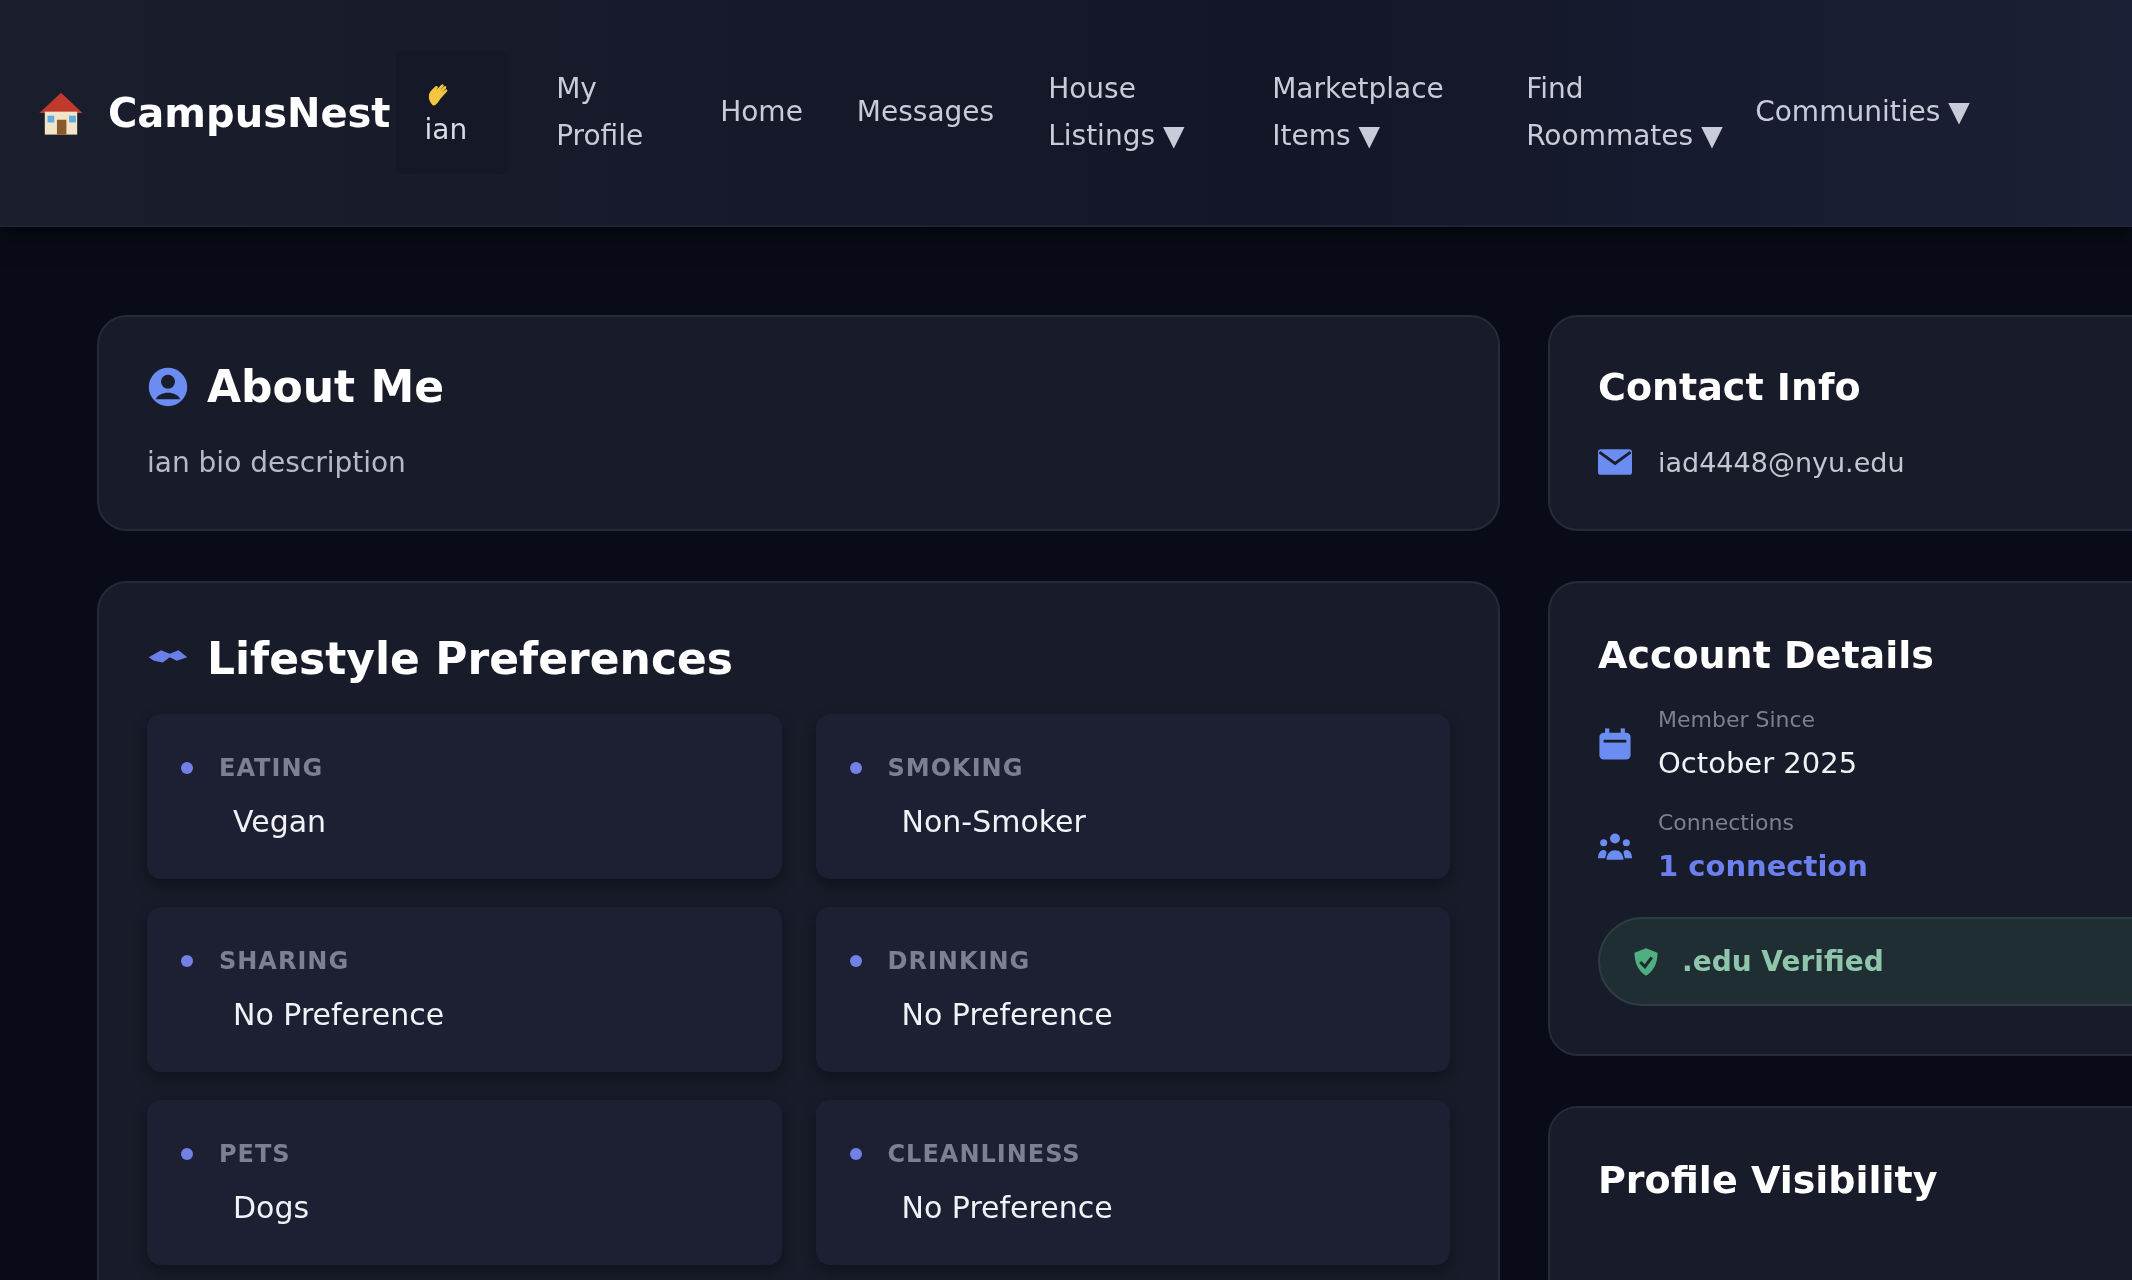 The width and height of the screenshot is (2132, 1280). What do you see at coordinates (277, 462) in the screenshot?
I see `bio-text: ian bio description` at bounding box center [277, 462].